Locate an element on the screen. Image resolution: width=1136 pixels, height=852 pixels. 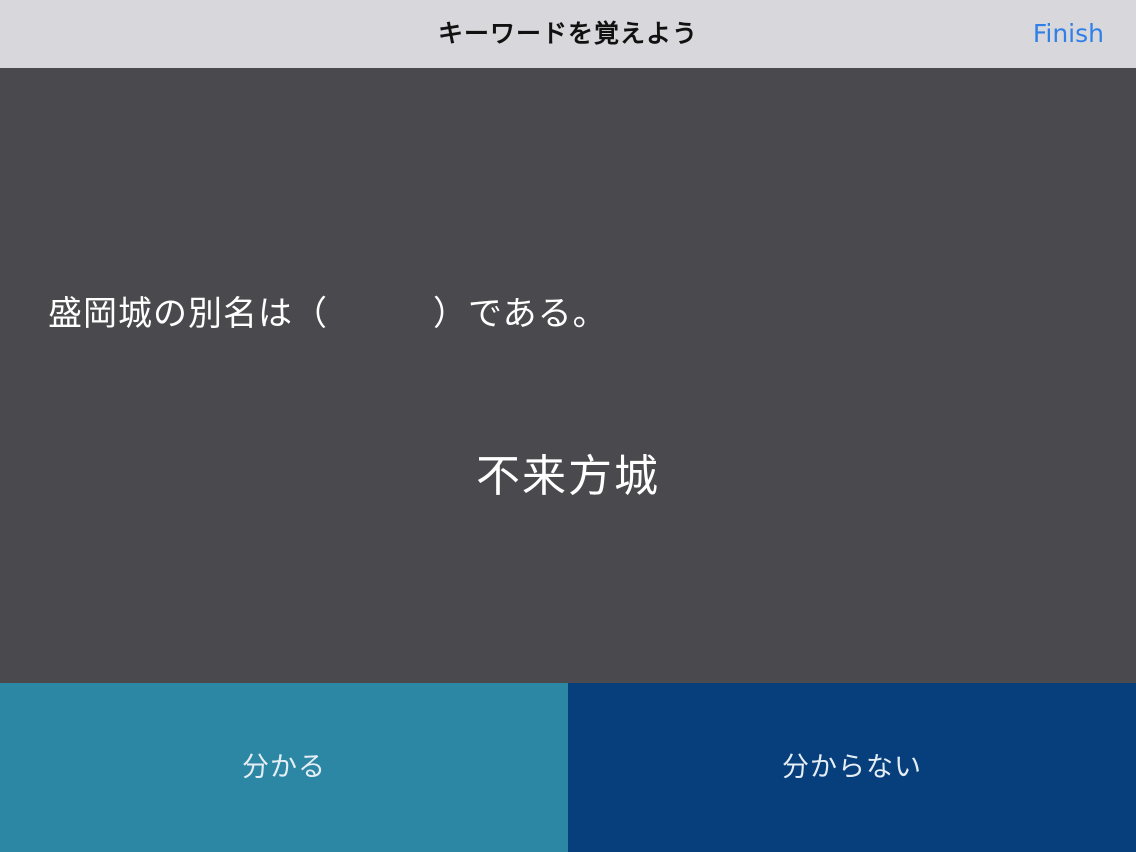
know-button: 分かる is located at coordinates (284, 767).